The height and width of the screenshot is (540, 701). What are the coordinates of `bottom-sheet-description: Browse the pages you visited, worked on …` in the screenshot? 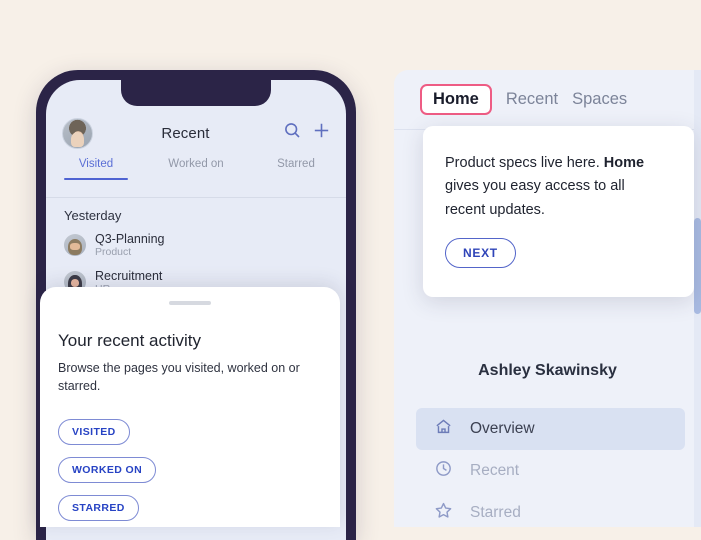 It's located at (179, 377).